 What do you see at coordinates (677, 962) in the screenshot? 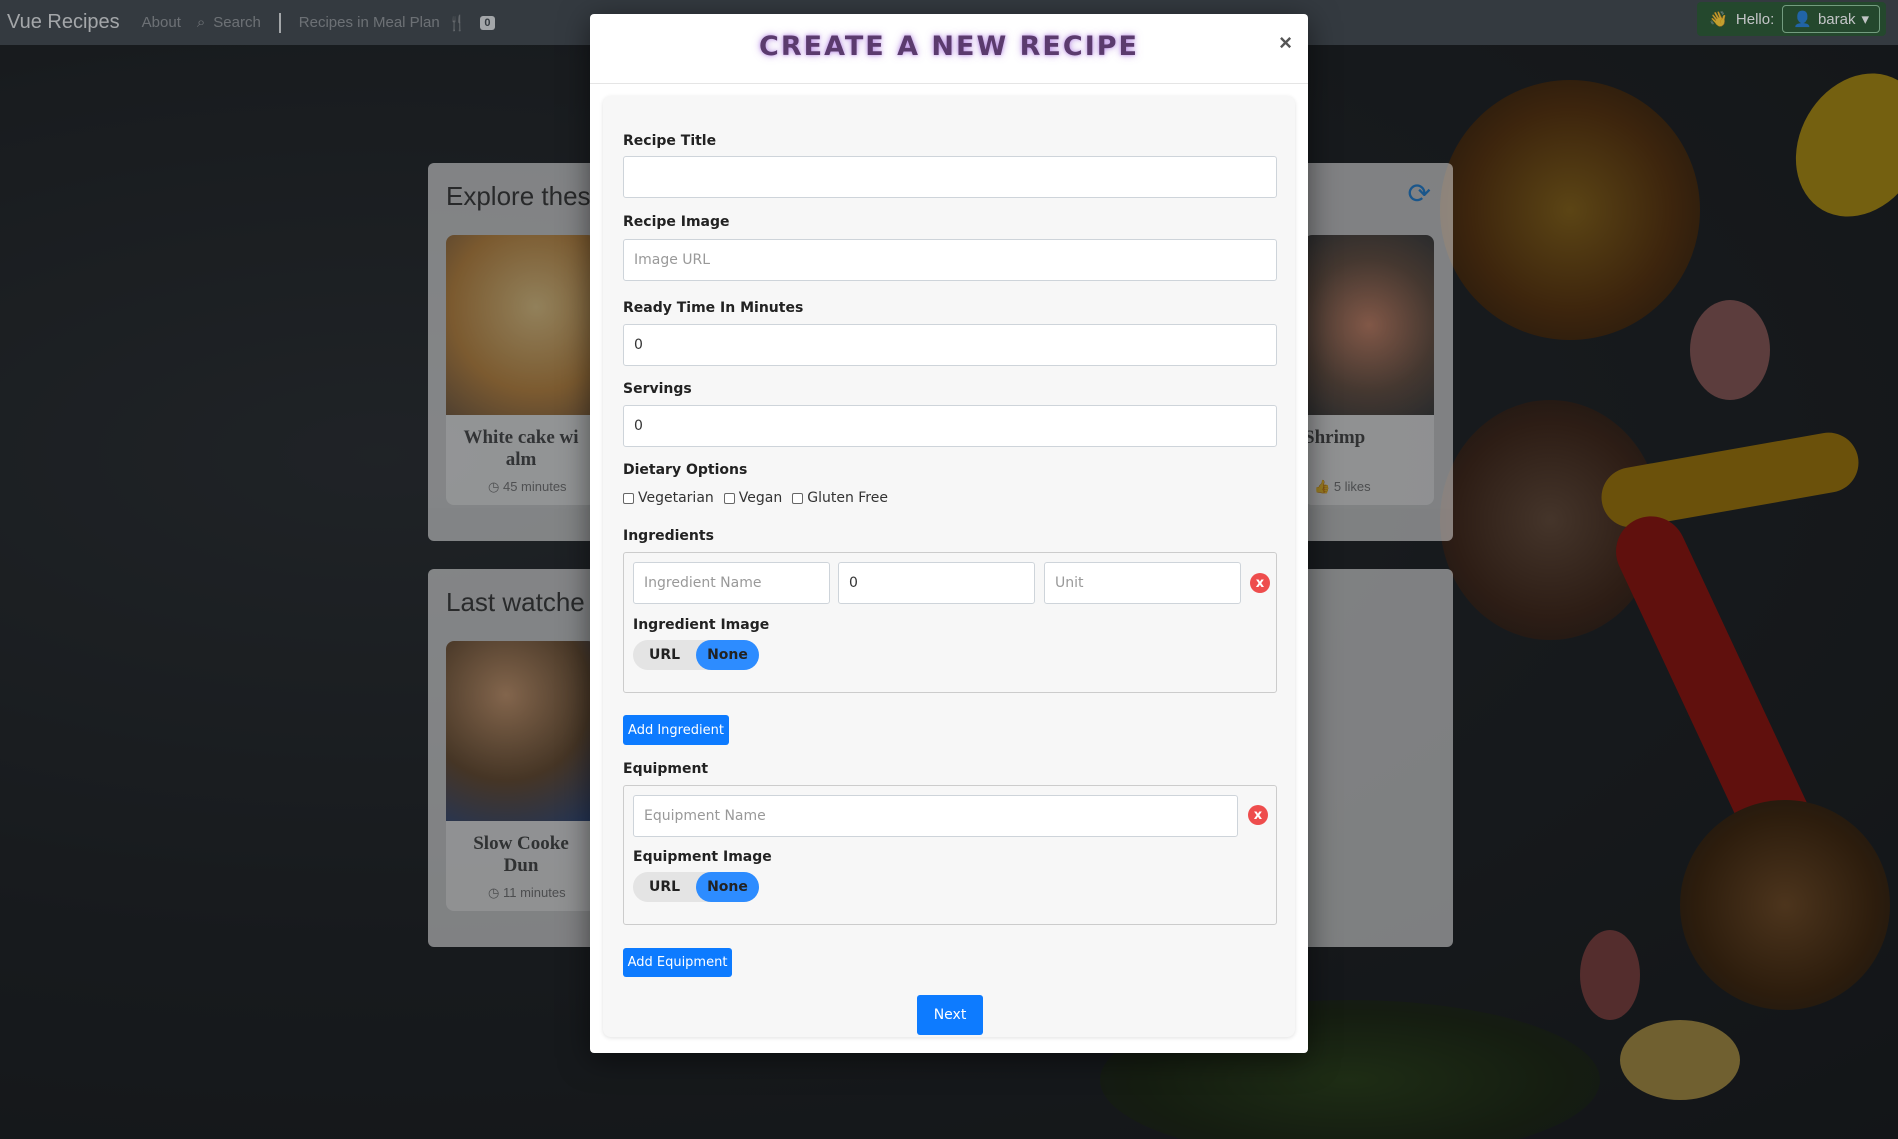
I see `add-equipment-button: Add Equipment` at bounding box center [677, 962].